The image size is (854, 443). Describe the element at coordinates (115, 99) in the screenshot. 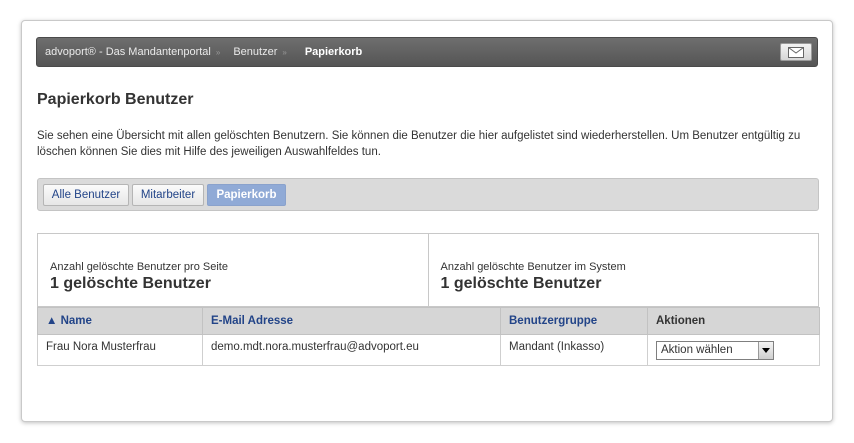

I see `page-title: Papierkorb Benutzer` at that location.